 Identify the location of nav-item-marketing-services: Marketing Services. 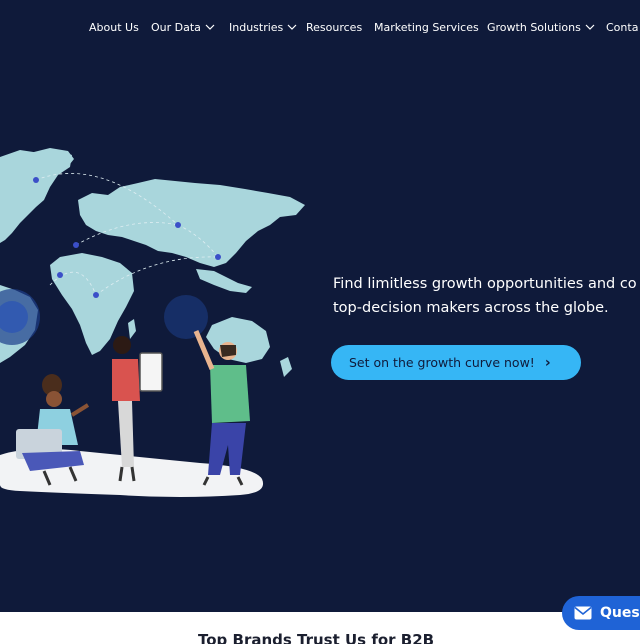
(426, 27).